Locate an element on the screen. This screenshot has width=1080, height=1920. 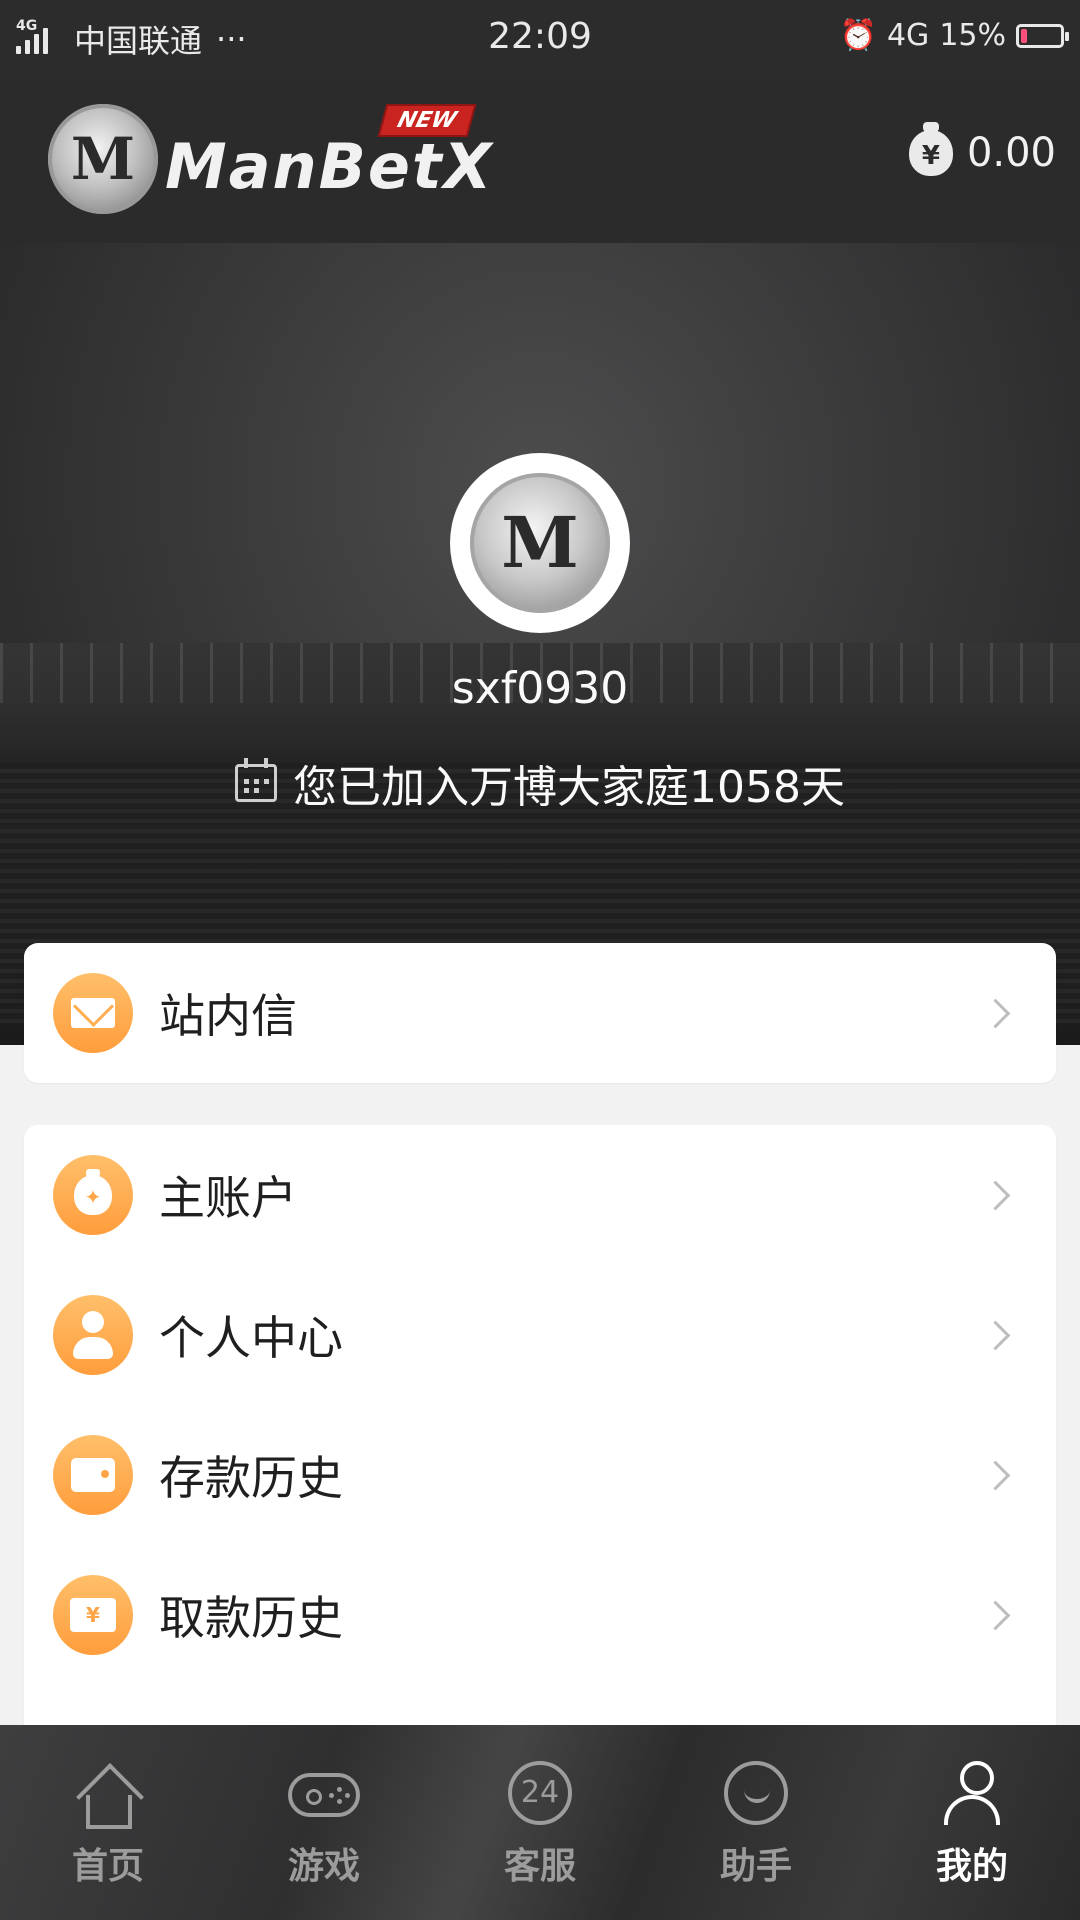
menu-item-messages: 站内信 is located at coordinates (540, 1013).